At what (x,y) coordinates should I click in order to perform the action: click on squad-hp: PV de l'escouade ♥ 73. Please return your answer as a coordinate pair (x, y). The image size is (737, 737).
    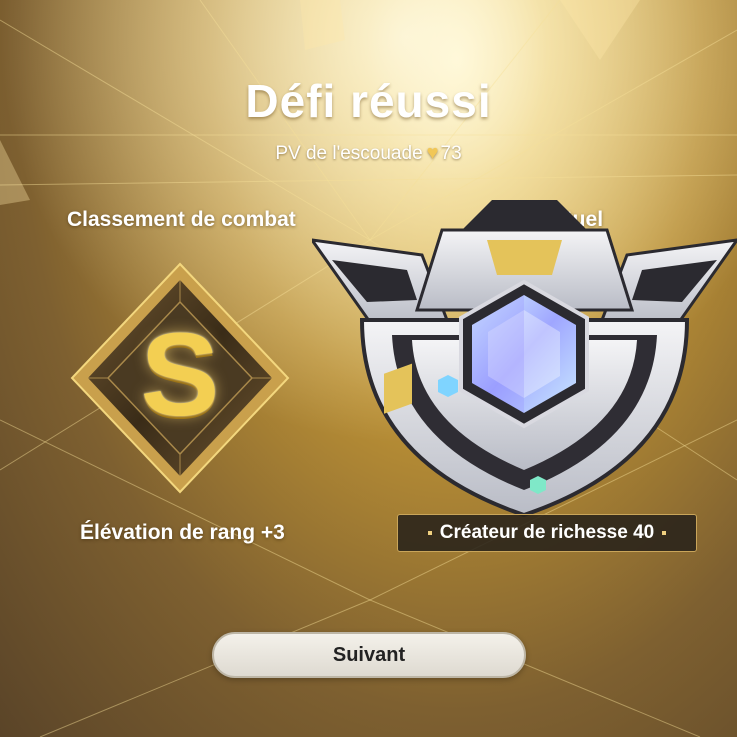
    Looking at the image, I should click on (368, 153).